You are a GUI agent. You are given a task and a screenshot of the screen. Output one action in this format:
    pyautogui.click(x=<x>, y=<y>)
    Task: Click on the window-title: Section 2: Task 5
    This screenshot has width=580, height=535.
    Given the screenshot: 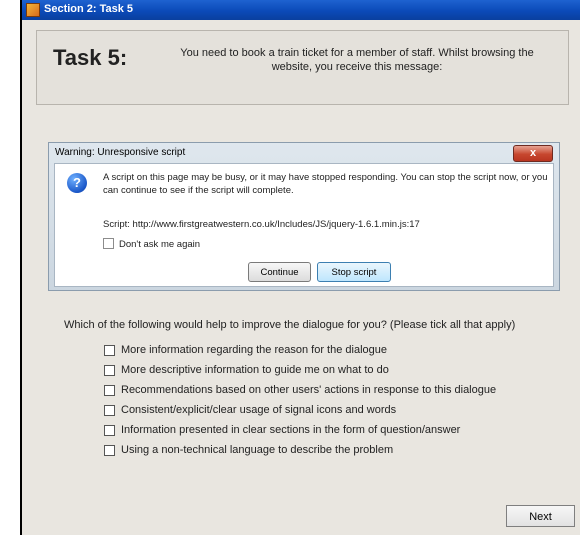 What is the action you would take?
    pyautogui.click(x=89, y=9)
    